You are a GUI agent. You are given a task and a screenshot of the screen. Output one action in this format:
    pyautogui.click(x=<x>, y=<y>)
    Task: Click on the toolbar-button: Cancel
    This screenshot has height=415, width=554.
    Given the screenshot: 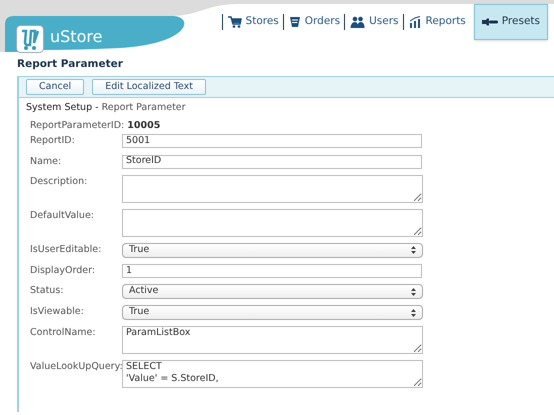 What is the action you would take?
    pyautogui.click(x=55, y=86)
    